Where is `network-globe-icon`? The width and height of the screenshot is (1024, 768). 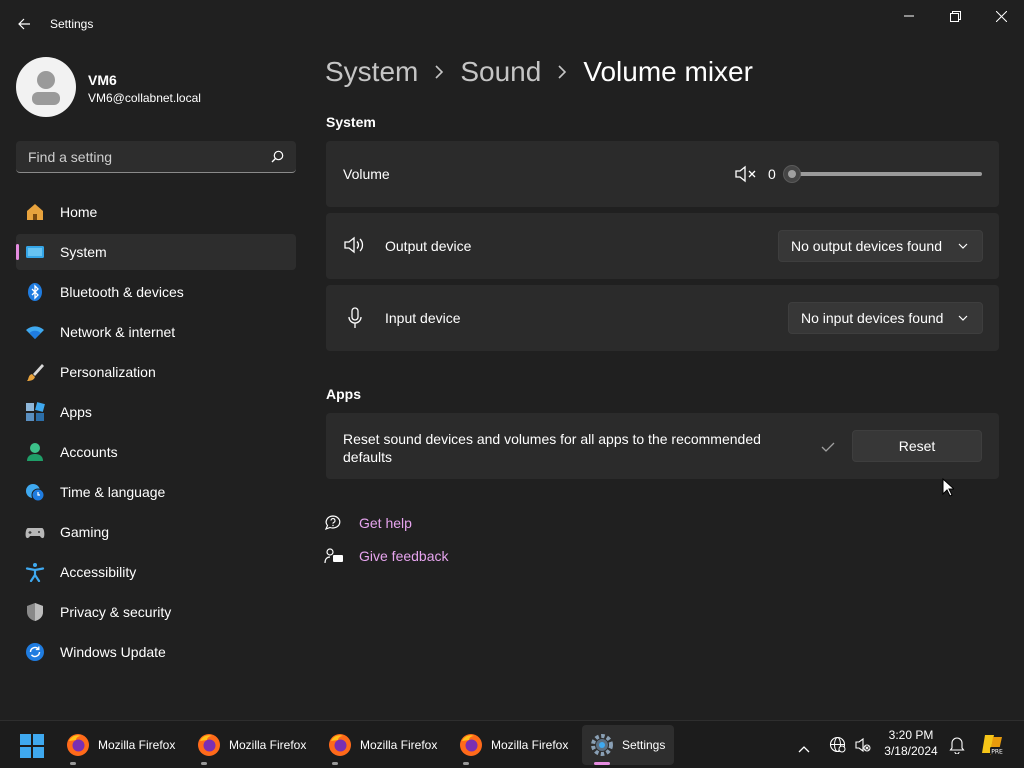
network-globe-icon is located at coordinates (837, 747).